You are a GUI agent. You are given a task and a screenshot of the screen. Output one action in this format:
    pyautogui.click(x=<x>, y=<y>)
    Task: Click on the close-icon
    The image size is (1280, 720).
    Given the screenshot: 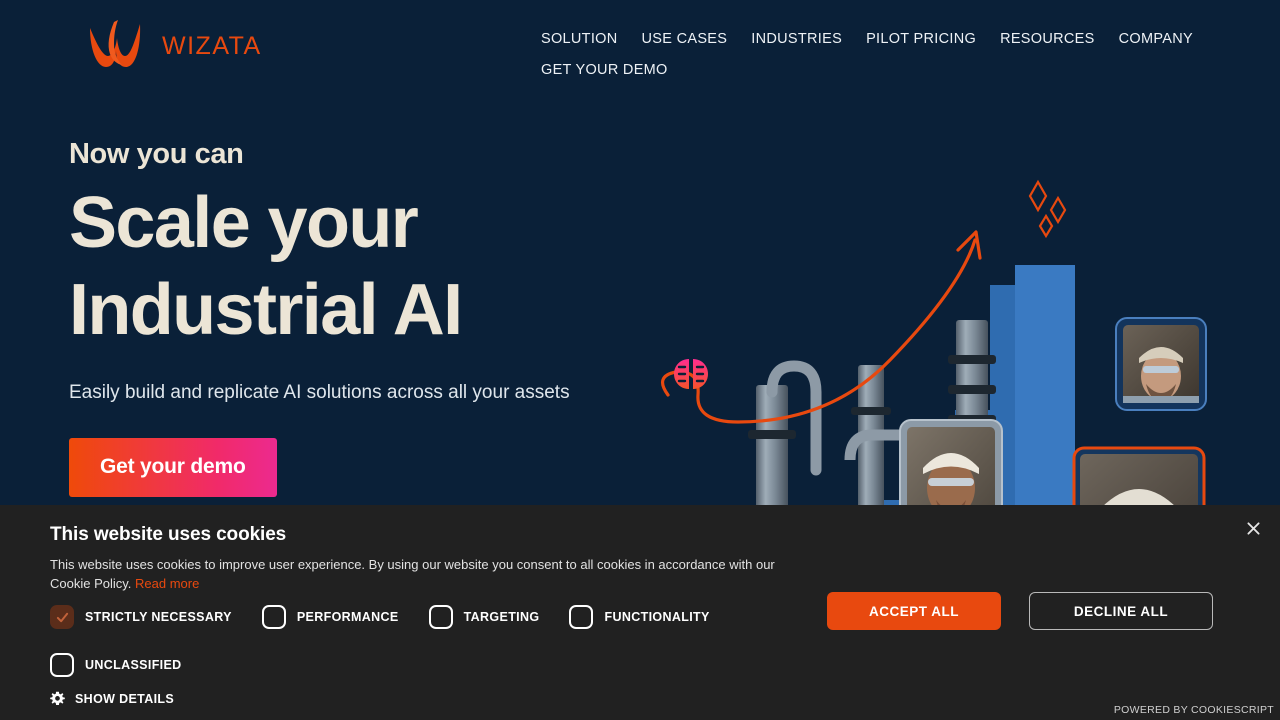 What is the action you would take?
    pyautogui.click(x=1253, y=528)
    